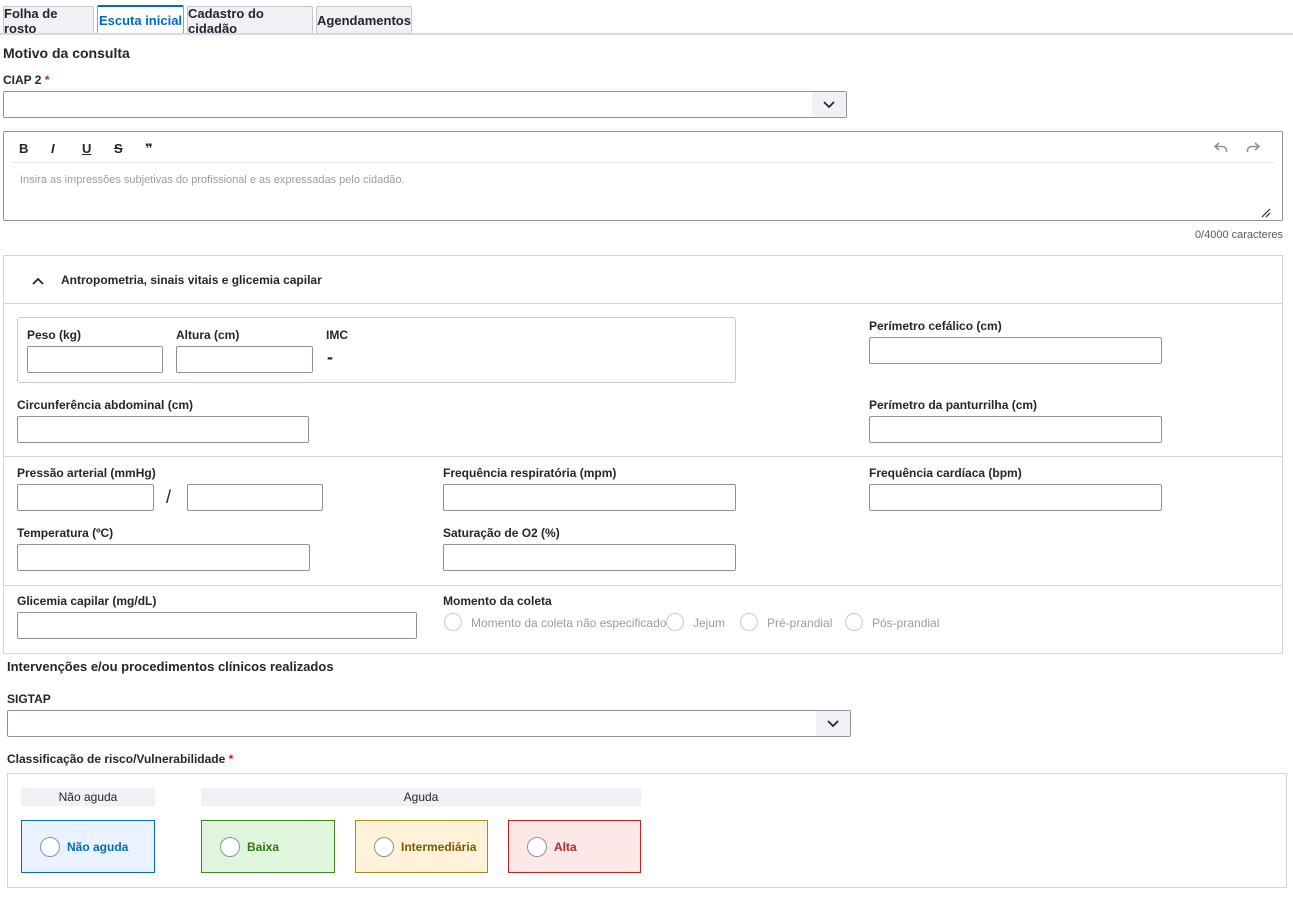 The width and height of the screenshot is (1293, 912). I want to click on circunferencia-label: Circunferência abdominal (cm), so click(105, 405).